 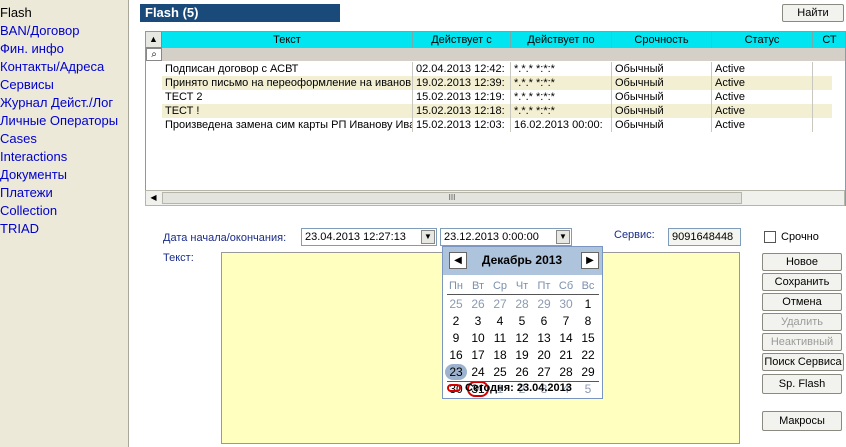 I want to click on sidebar-item-collection: Collection, so click(x=64, y=211).